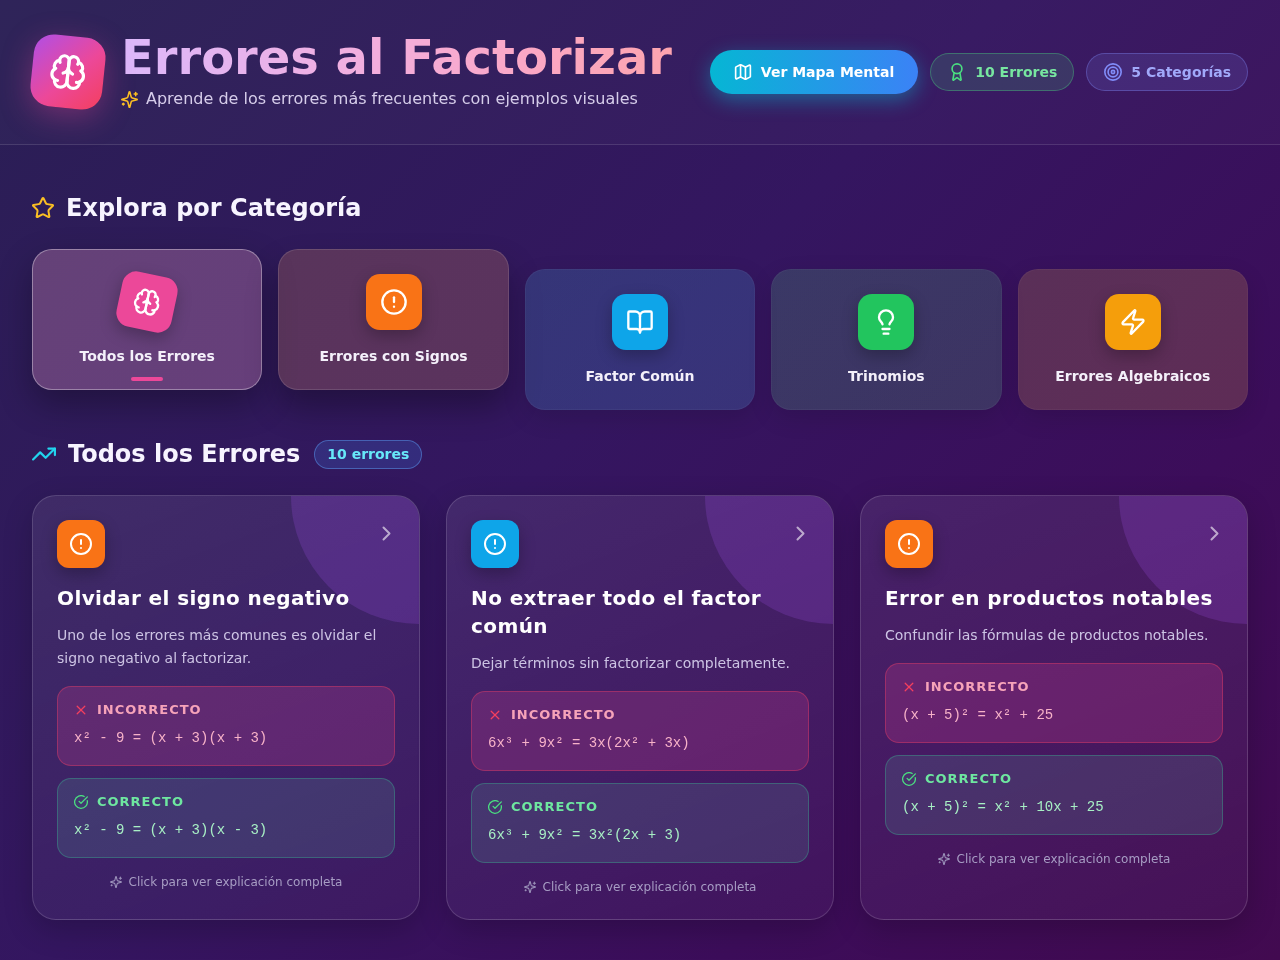 This screenshot has width=1280, height=960. What do you see at coordinates (184, 454) in the screenshot?
I see `section-title: Todos los Errores` at bounding box center [184, 454].